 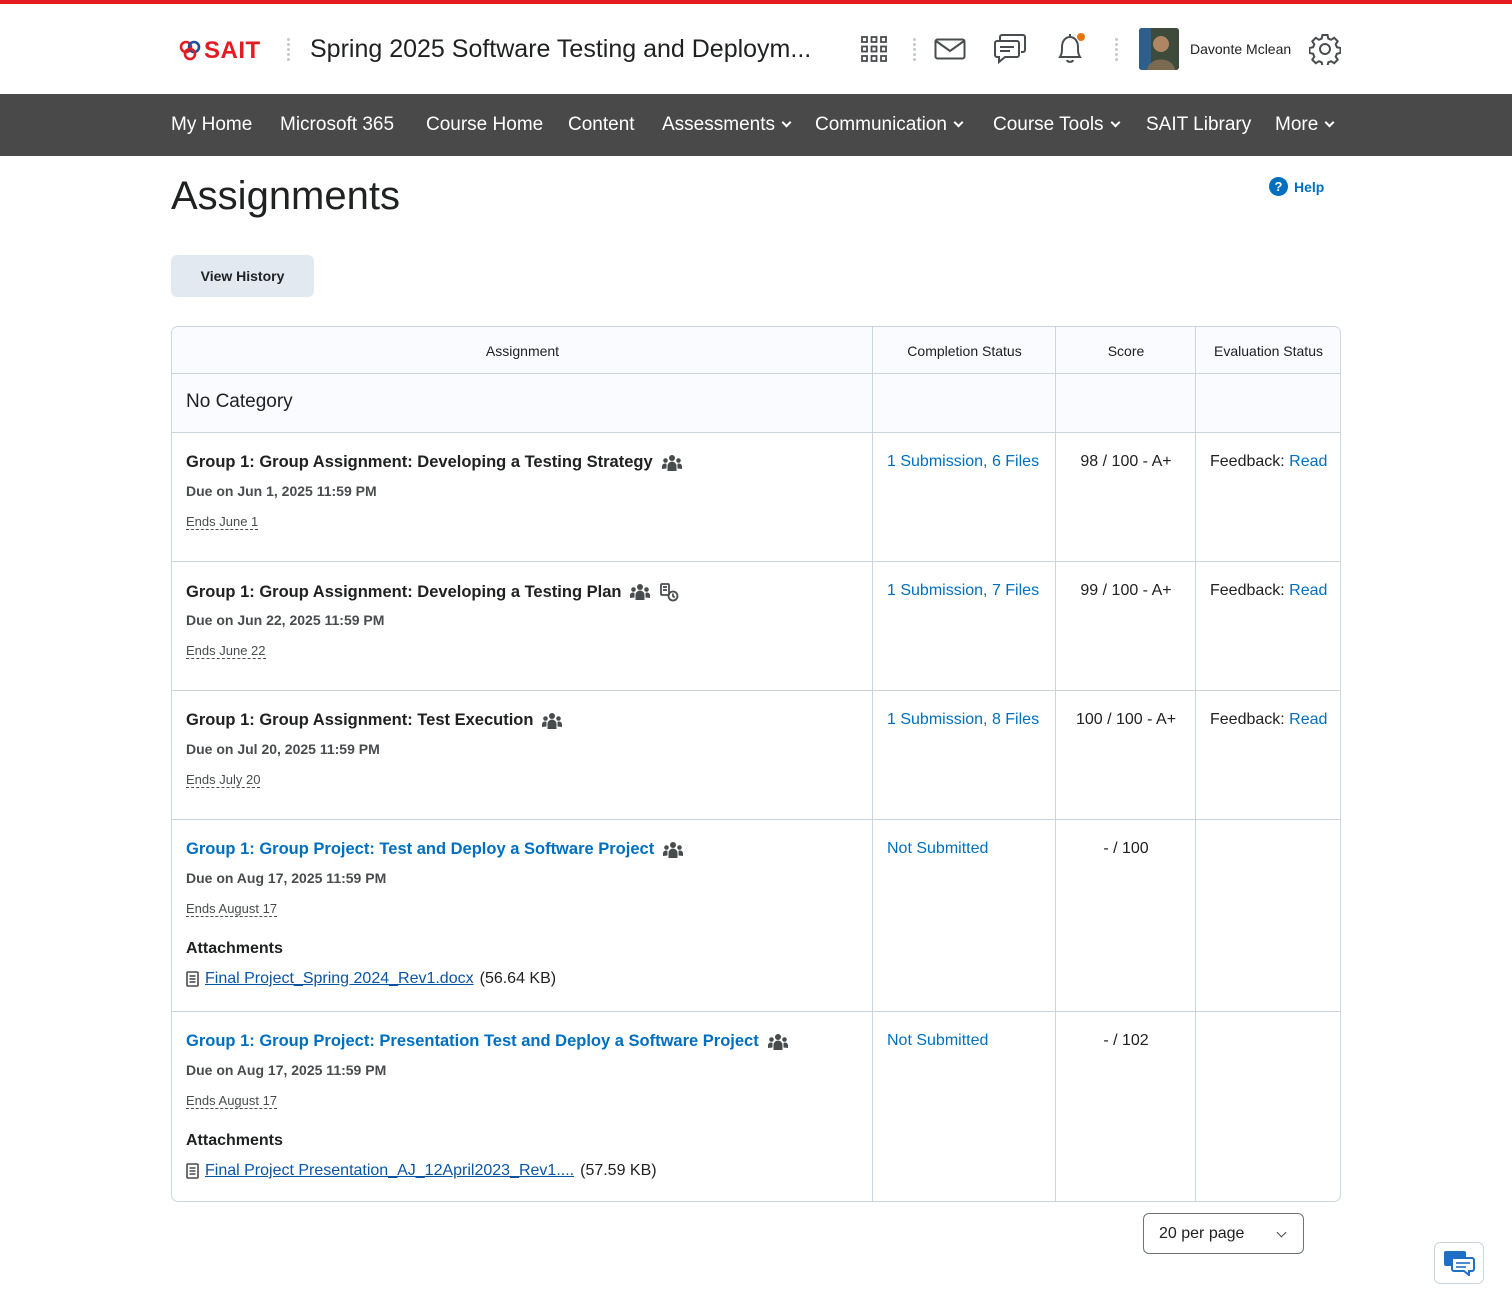 What do you see at coordinates (484, 125) in the screenshot?
I see `nav-course-home: Course Home` at bounding box center [484, 125].